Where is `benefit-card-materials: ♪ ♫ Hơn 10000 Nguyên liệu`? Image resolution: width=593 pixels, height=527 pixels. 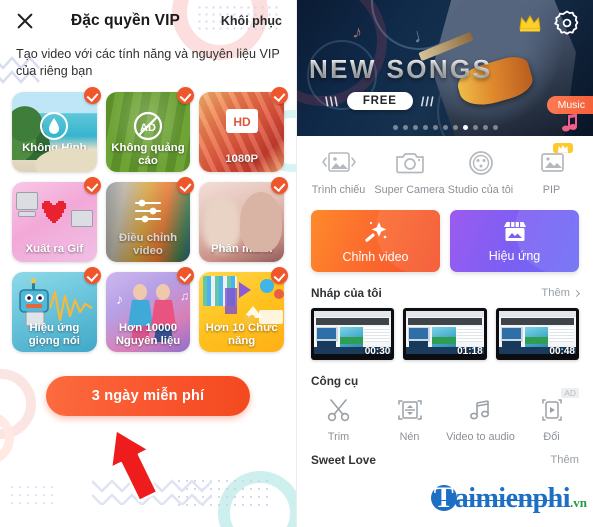
benefit-card-materials: ♪ ♫ Hơn 10000 Nguyên liệu is located at coordinates (150, 309).